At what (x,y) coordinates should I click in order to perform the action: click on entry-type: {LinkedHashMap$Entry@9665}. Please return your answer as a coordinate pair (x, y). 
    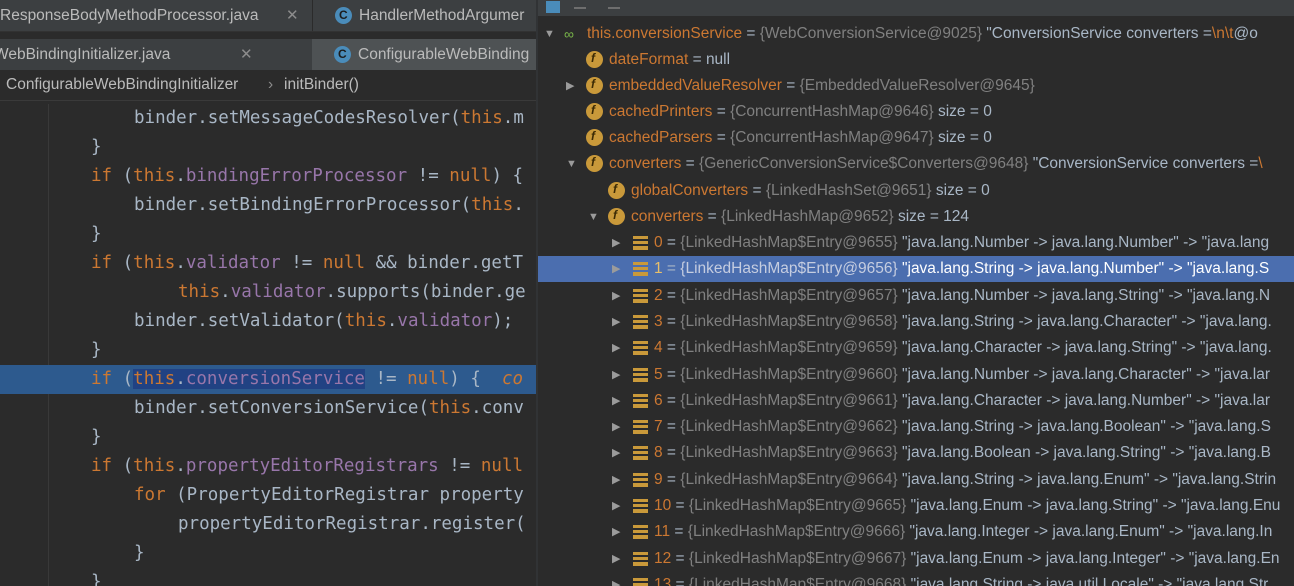
    Looking at the image, I should click on (797, 505).